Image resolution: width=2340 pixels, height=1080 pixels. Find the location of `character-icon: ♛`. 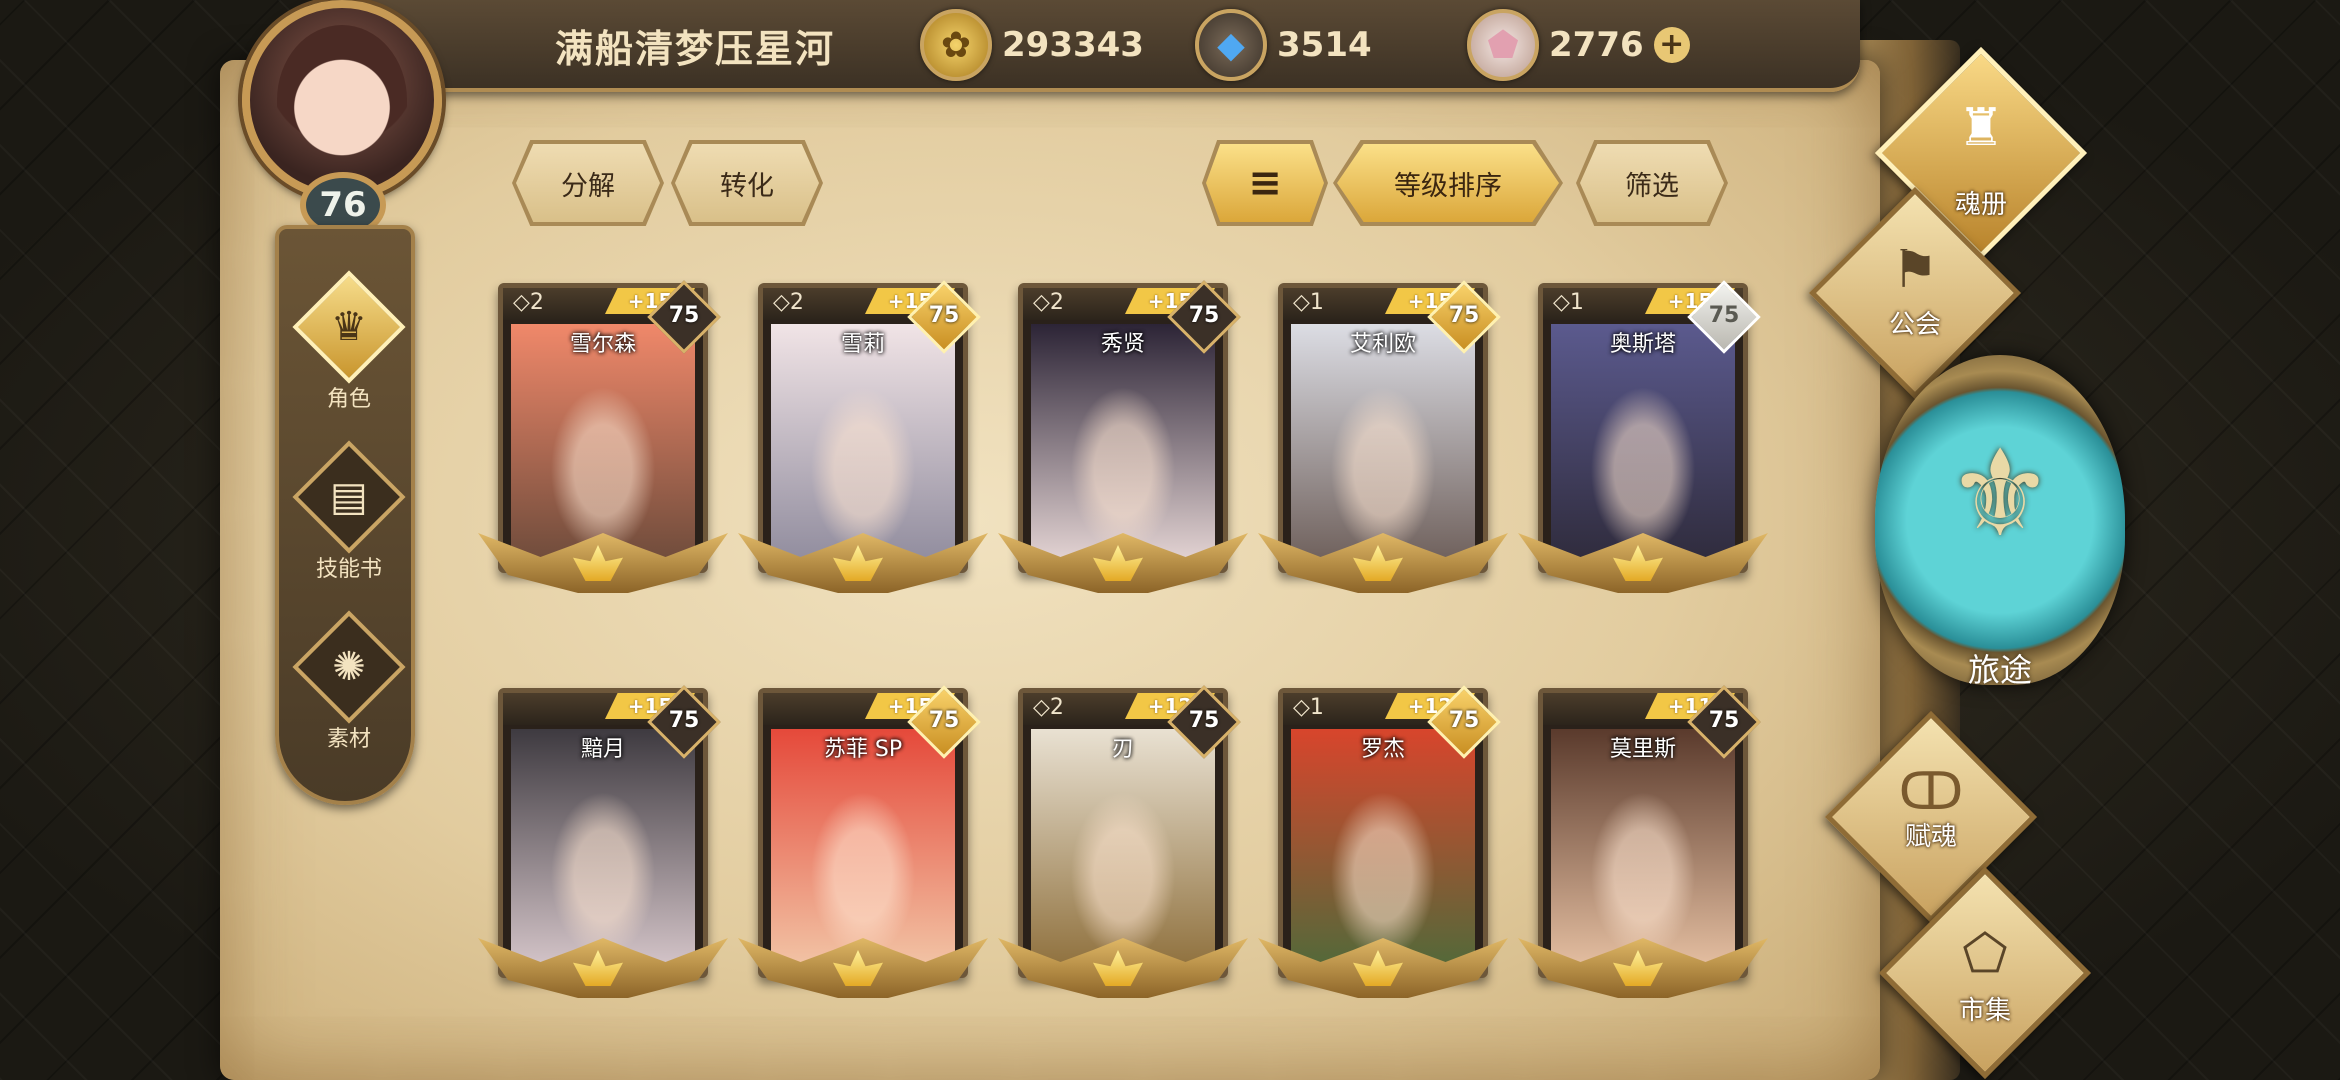

character-icon: ♛ is located at coordinates (349, 327).